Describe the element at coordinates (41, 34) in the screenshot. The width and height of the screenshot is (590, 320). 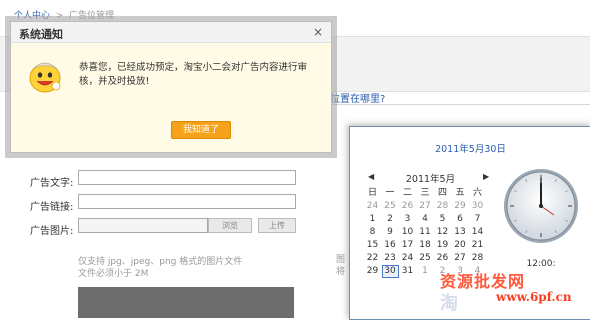
I see `dialog-title: 系统通知` at that location.